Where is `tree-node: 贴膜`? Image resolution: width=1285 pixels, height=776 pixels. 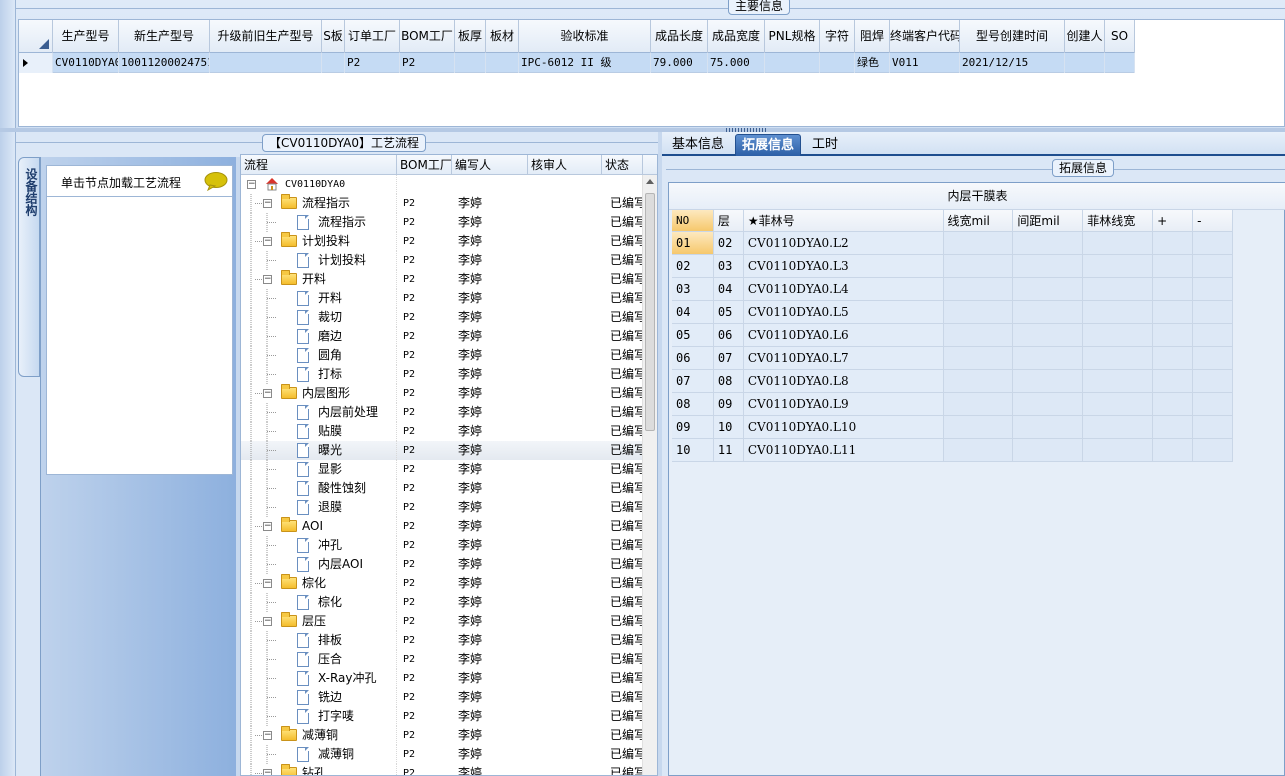
tree-node: 贴膜 is located at coordinates (319, 431).